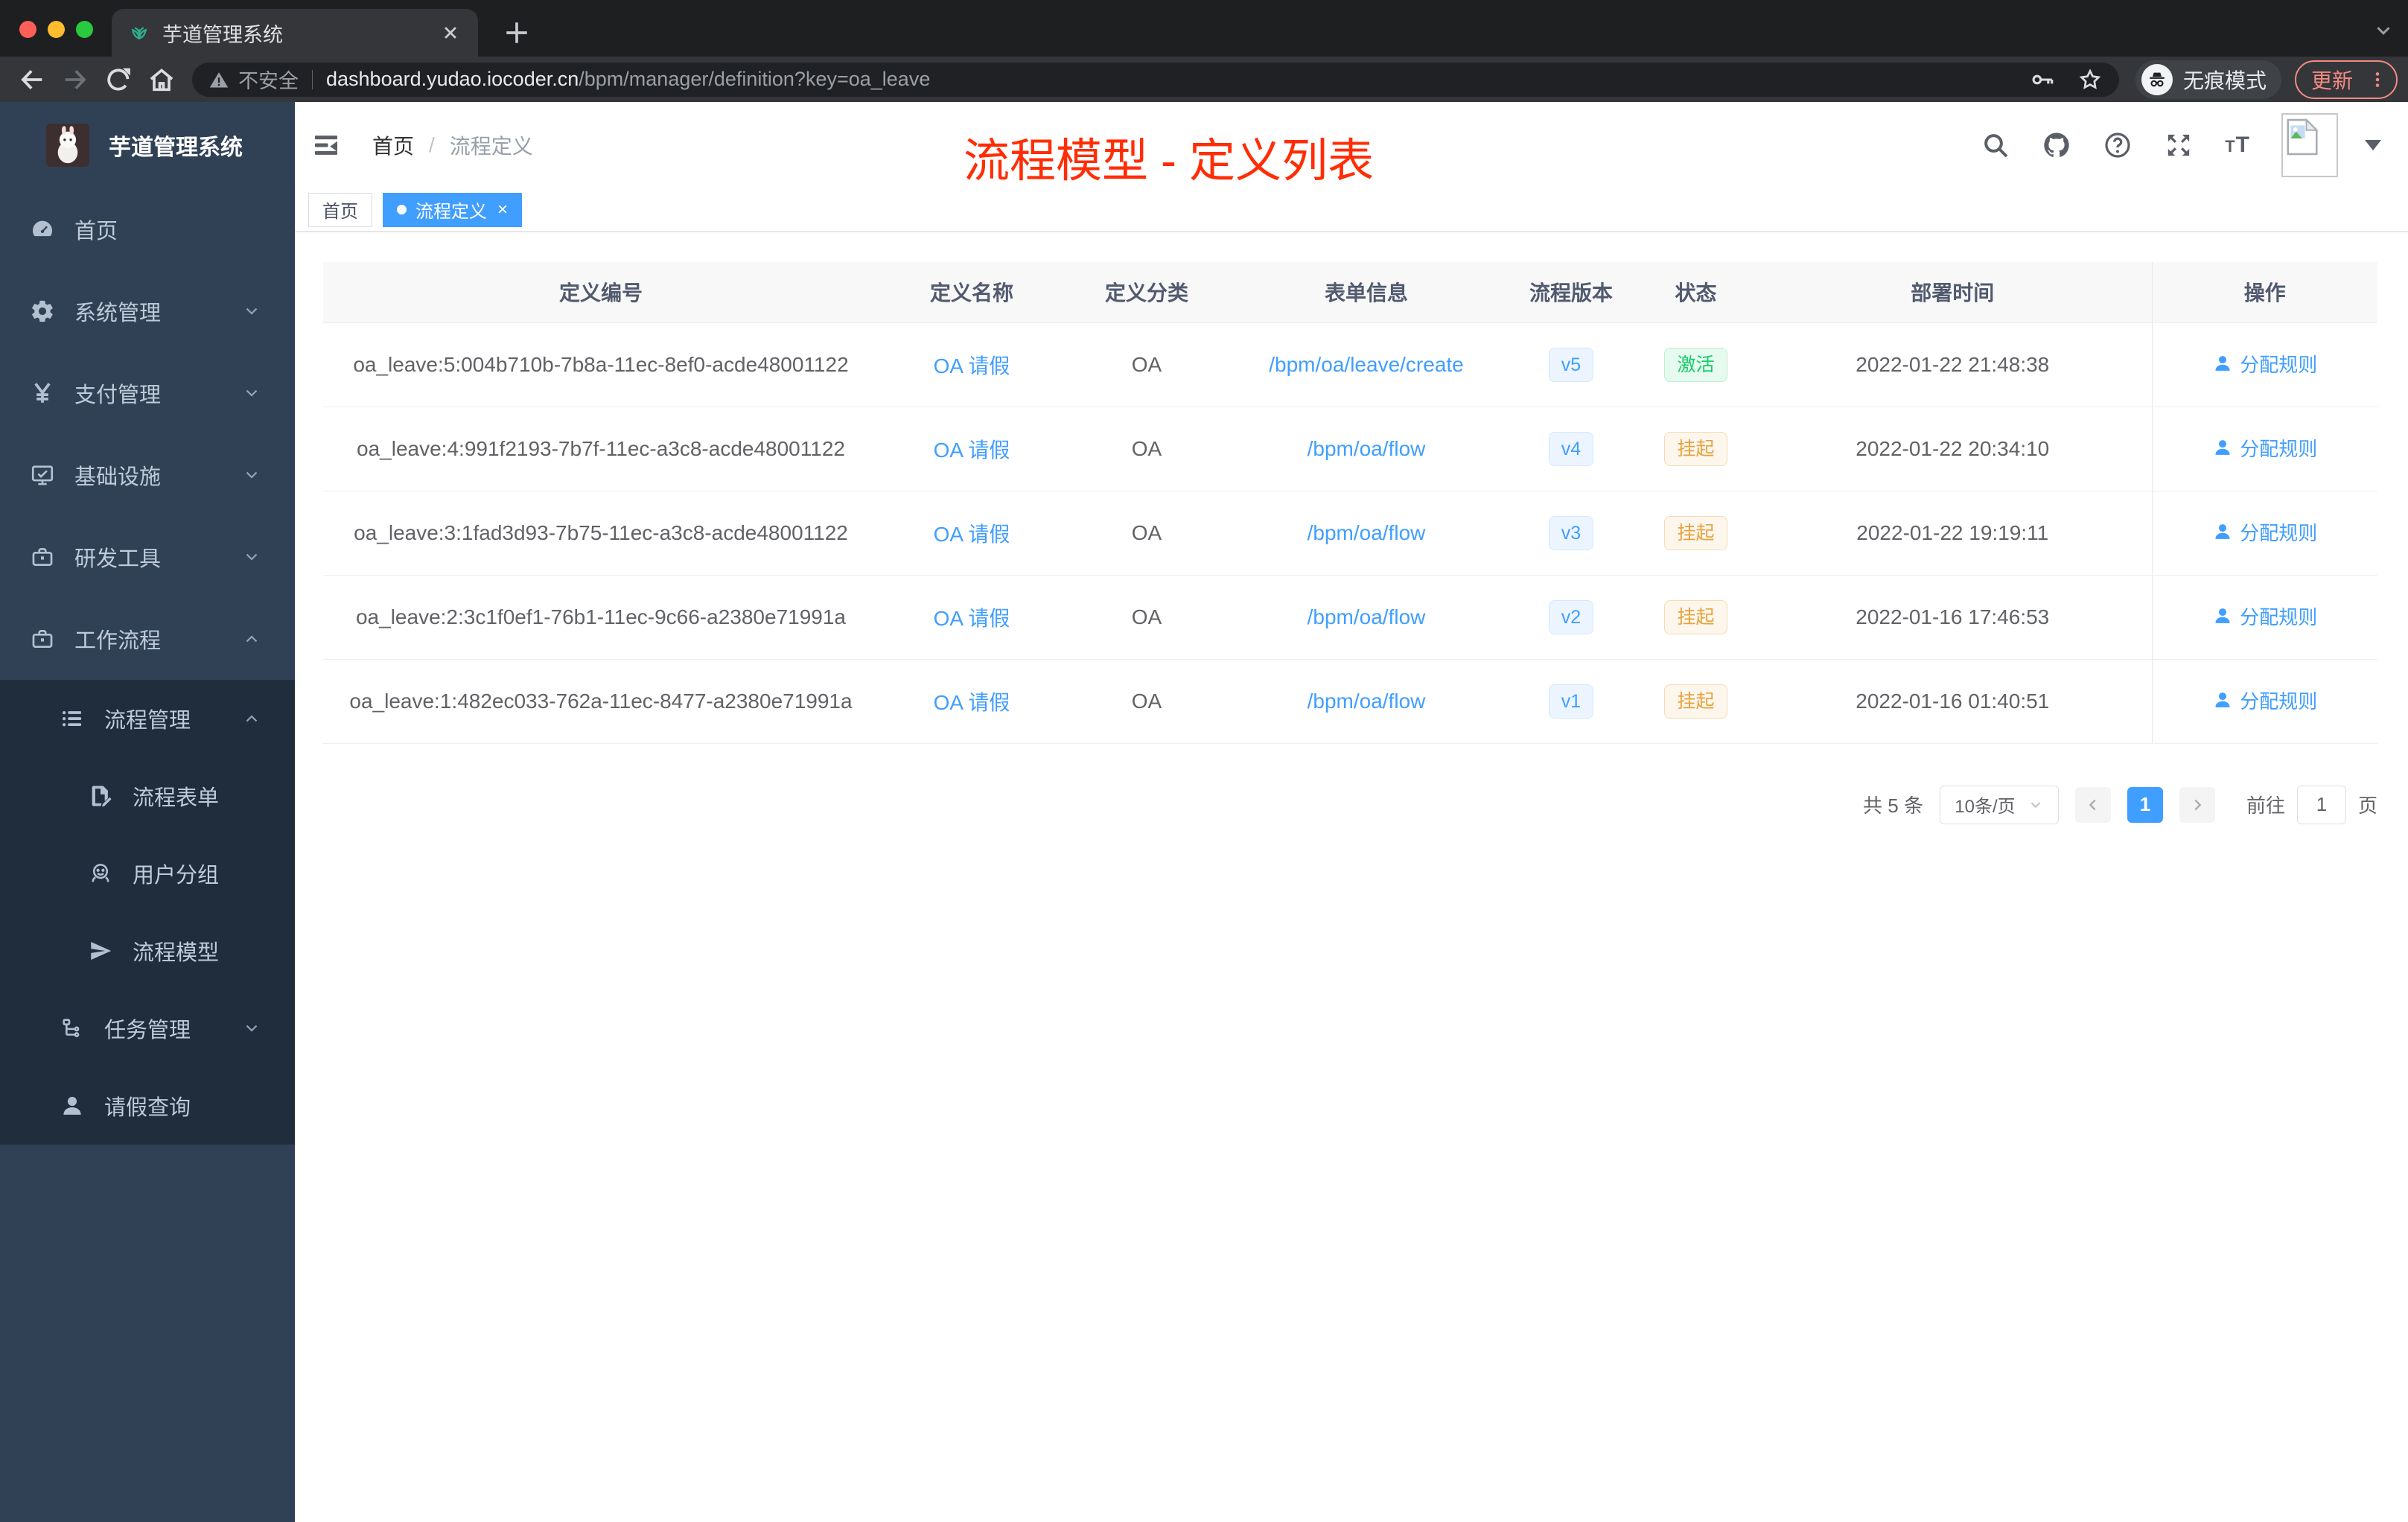  Describe the element at coordinates (268, 79) in the screenshot. I see `security-label: 不安全` at that location.